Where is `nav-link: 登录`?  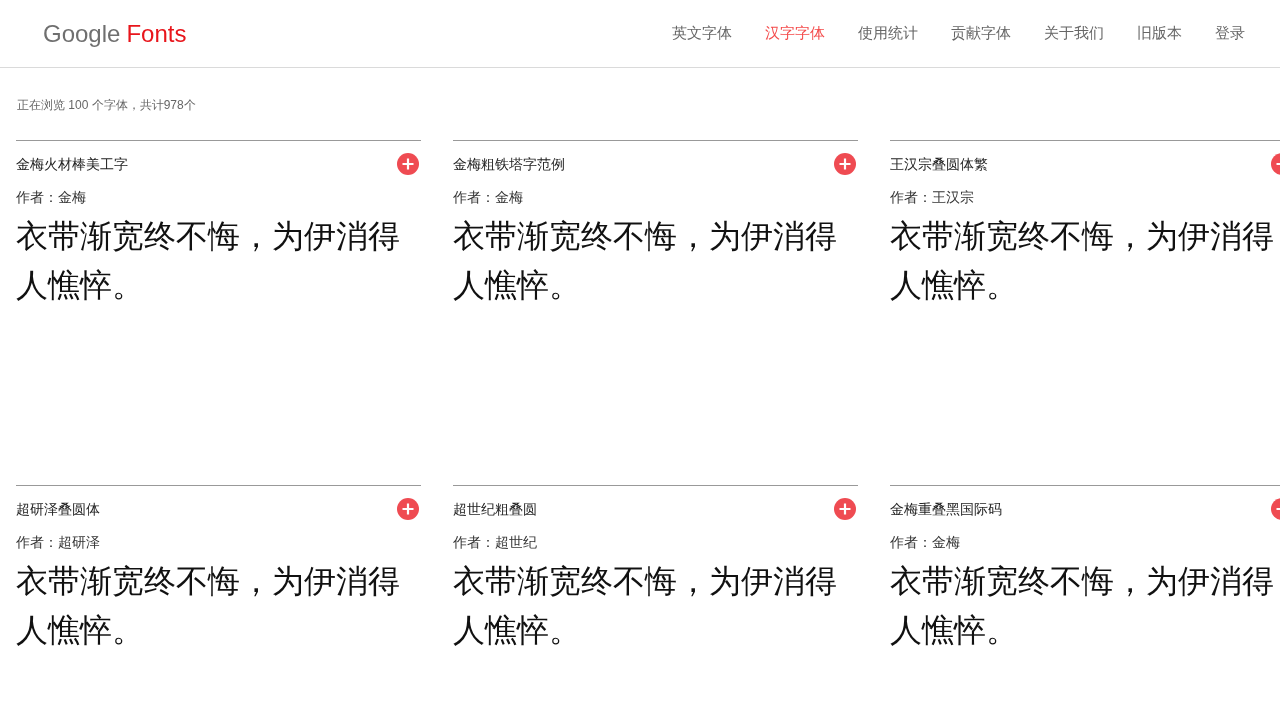
nav-link: 登录 is located at coordinates (1230, 33).